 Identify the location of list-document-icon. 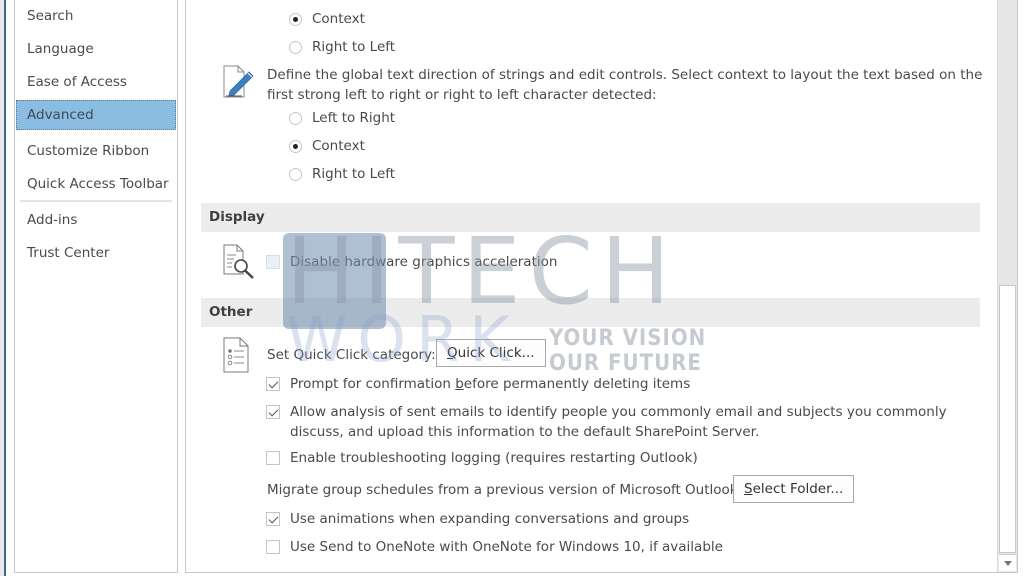
(237, 357).